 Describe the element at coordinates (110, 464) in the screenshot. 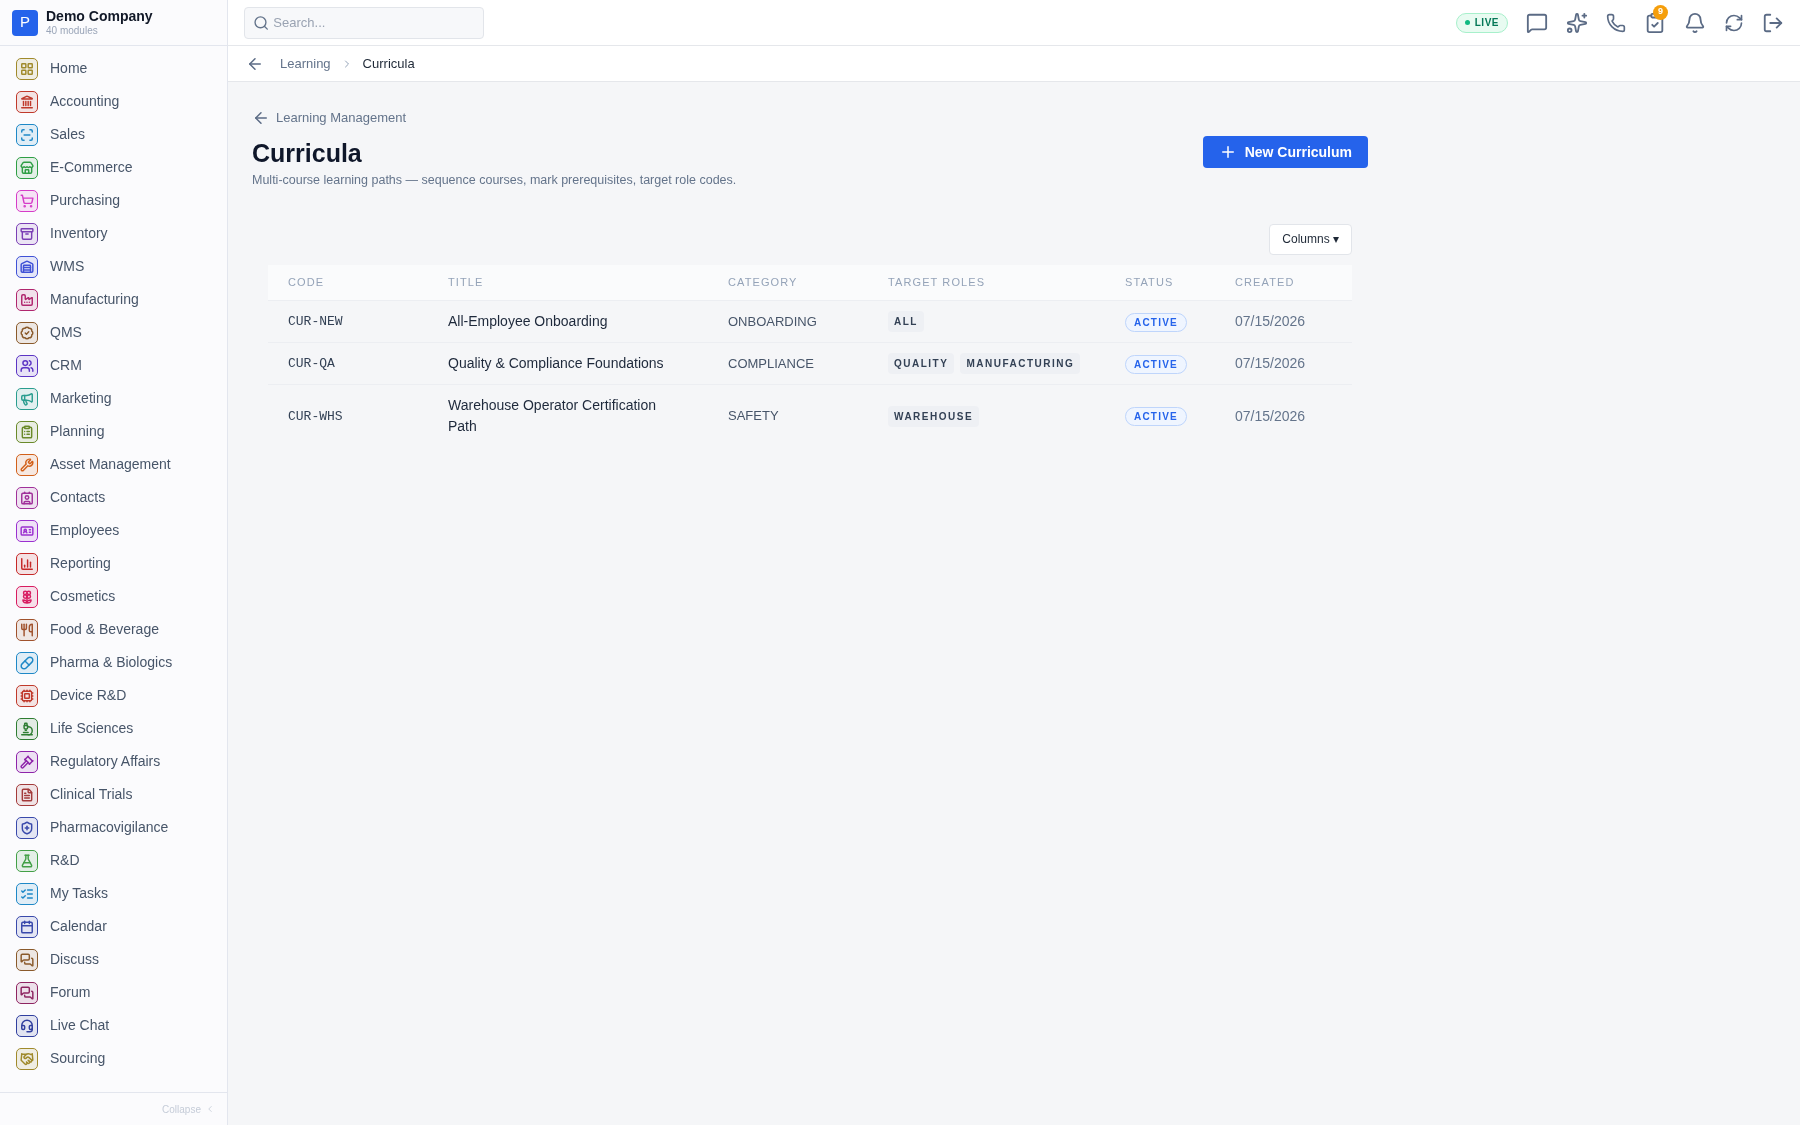

I see `sidebar-label: Asset Management` at that location.